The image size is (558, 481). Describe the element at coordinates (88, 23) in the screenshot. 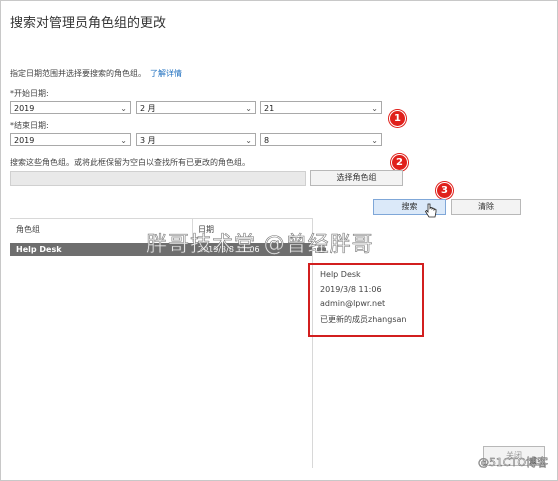

I see `page-title: 搜索对管理员角色组的更改` at that location.